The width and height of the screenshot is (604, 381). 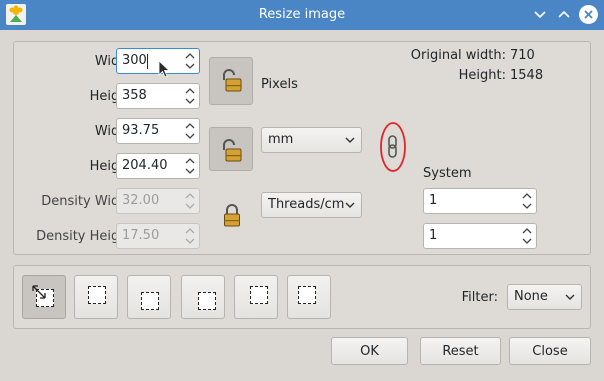 I want to click on chain-link-icon, so click(x=393, y=147).